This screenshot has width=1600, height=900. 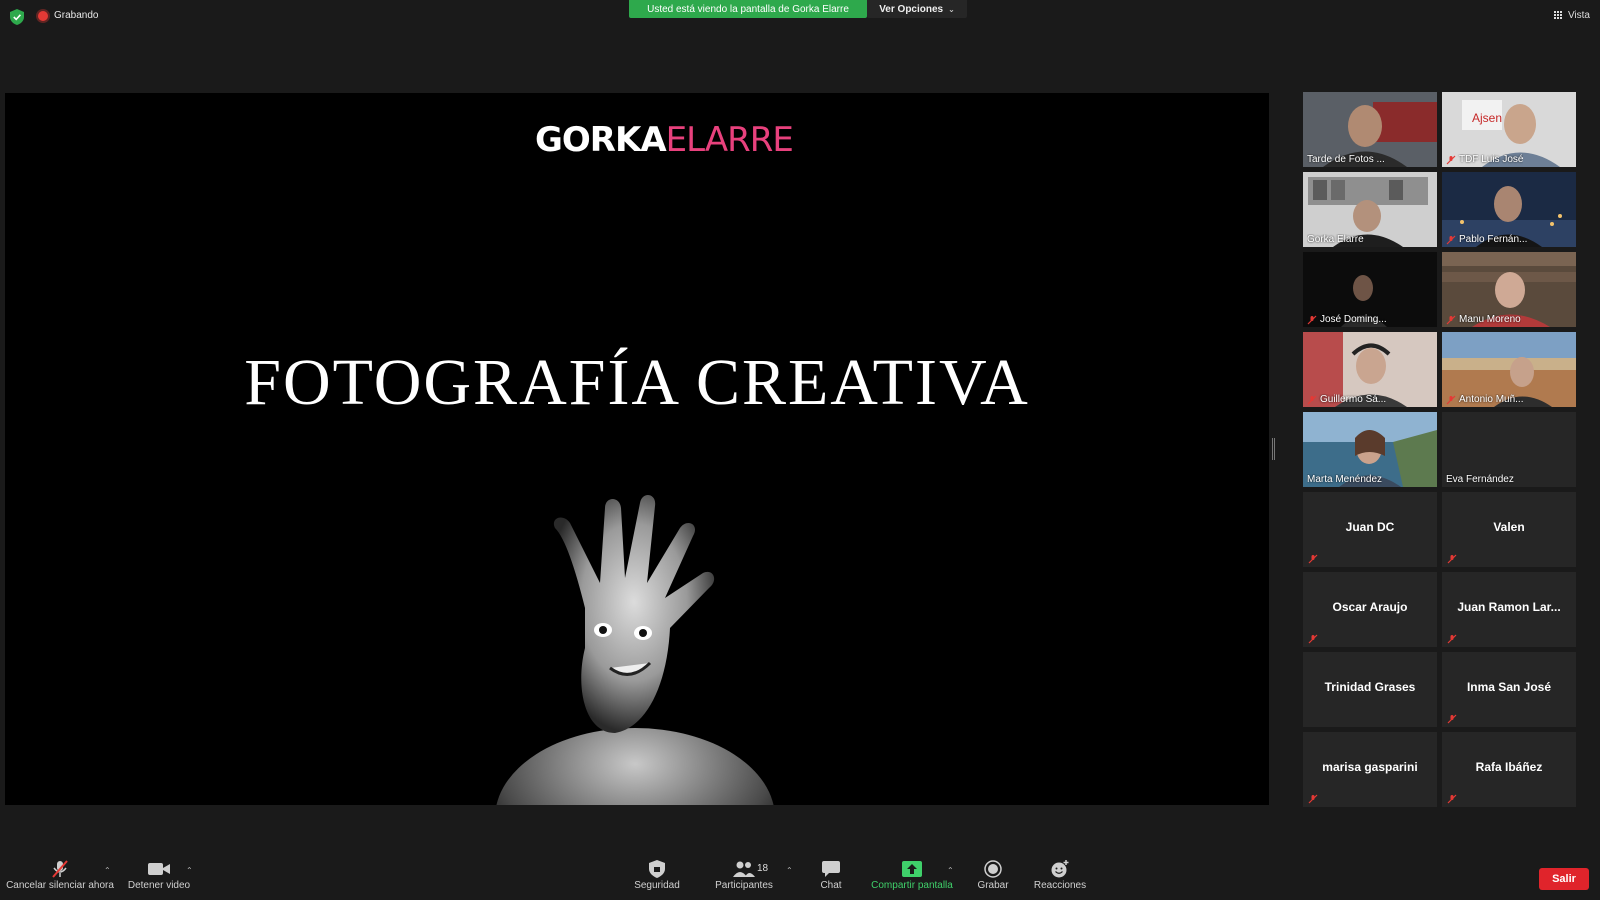 What do you see at coordinates (601, 140) in the screenshot?
I see `logo-part-1: GORKA` at bounding box center [601, 140].